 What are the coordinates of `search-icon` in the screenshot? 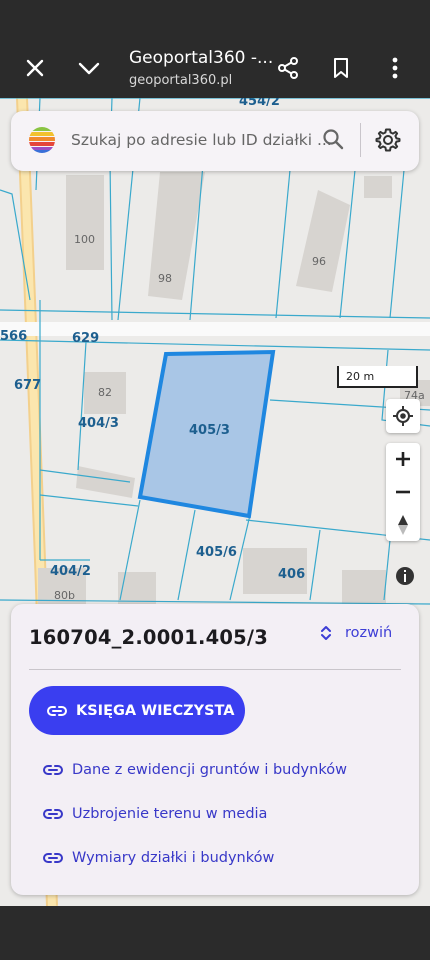 It's located at (333, 141).